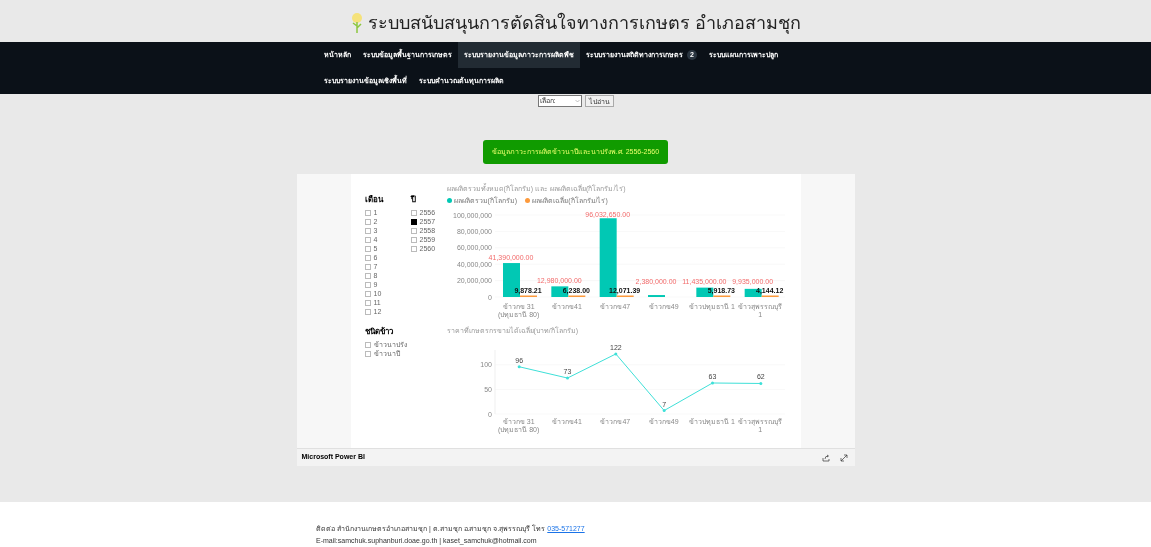 This screenshot has width=1151, height=547. Describe the element at coordinates (379, 332) in the screenshot. I see `slicer-title: ชนิดข้าว` at that location.